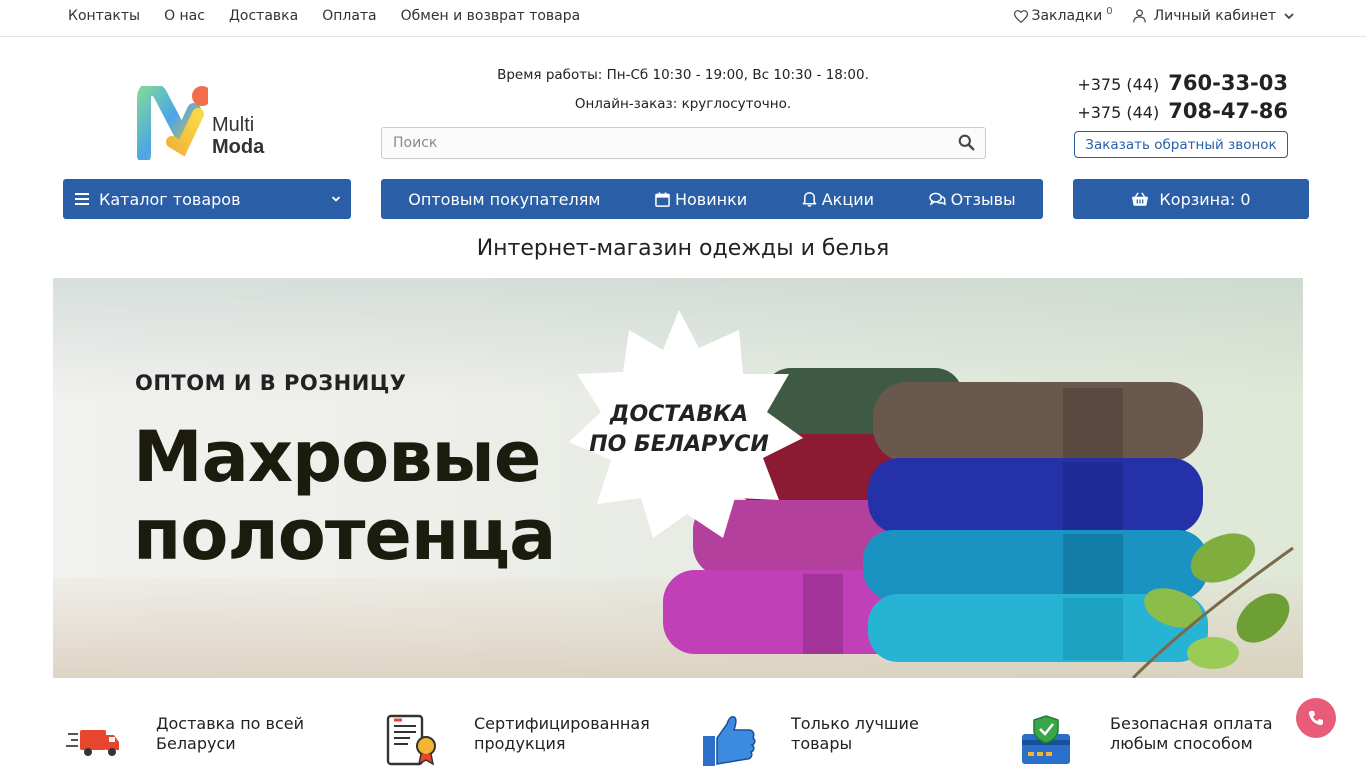  What do you see at coordinates (679, 444) in the screenshot?
I see `starburst-line-2: ПО БЕЛАРУСИ` at bounding box center [679, 444].